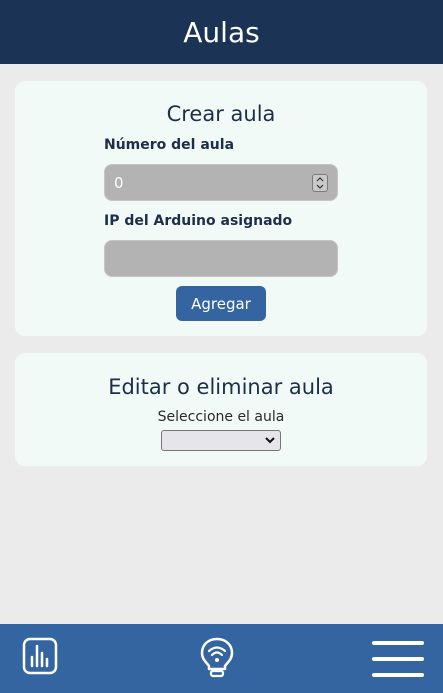 This screenshot has width=443, height=693. What do you see at coordinates (320, 186) in the screenshot?
I see `stepper-down-icon` at bounding box center [320, 186].